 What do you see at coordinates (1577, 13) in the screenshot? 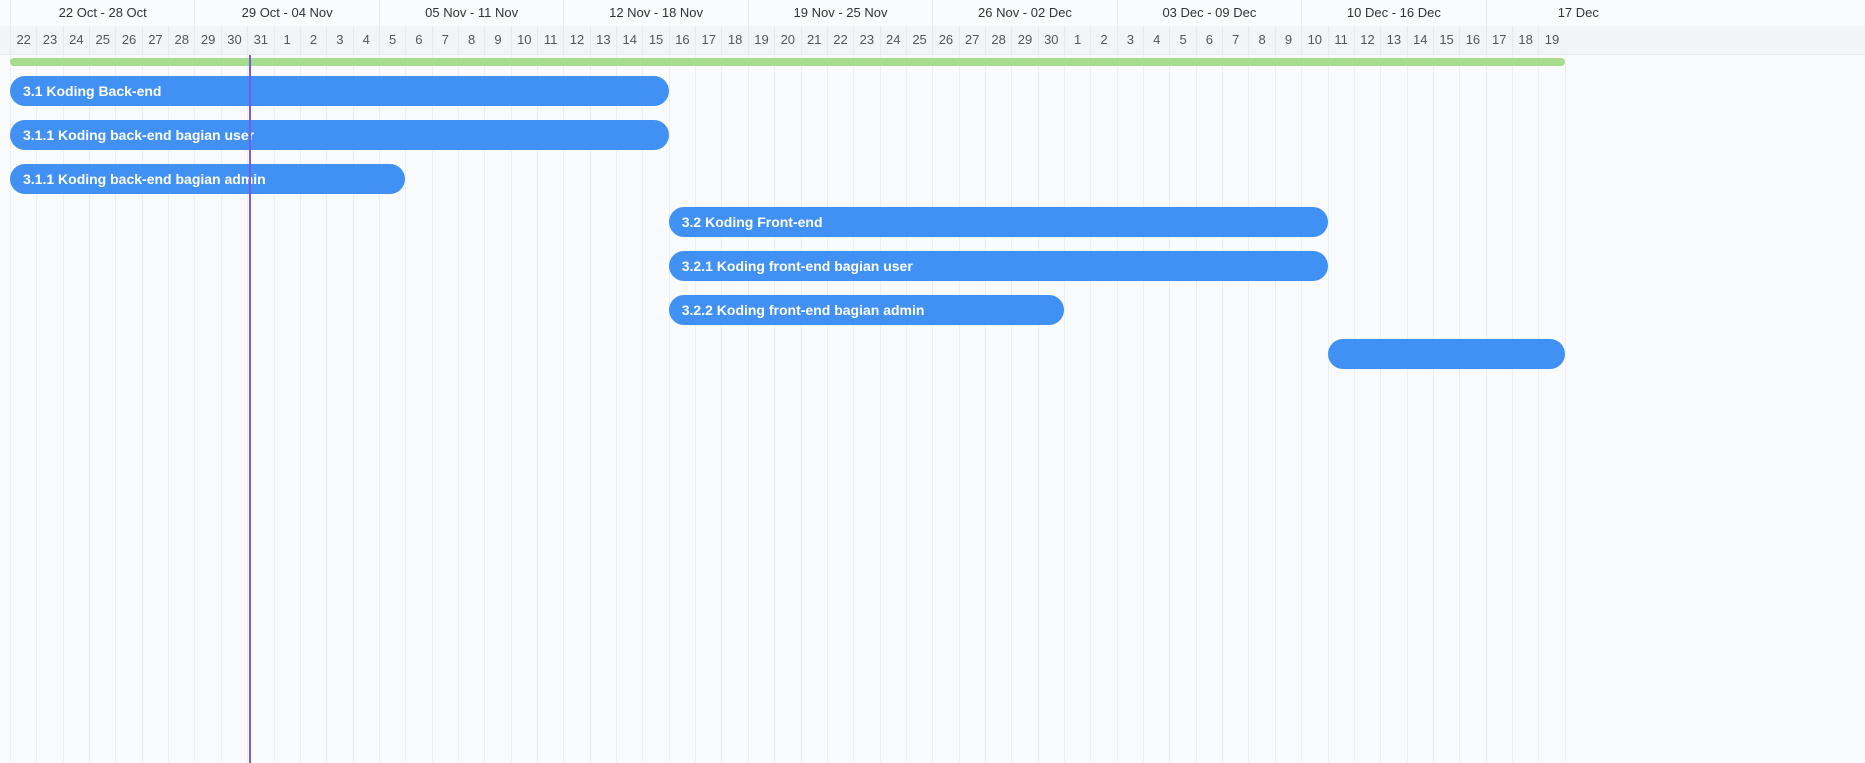
I see `week-label: 17 Dec` at bounding box center [1577, 13].